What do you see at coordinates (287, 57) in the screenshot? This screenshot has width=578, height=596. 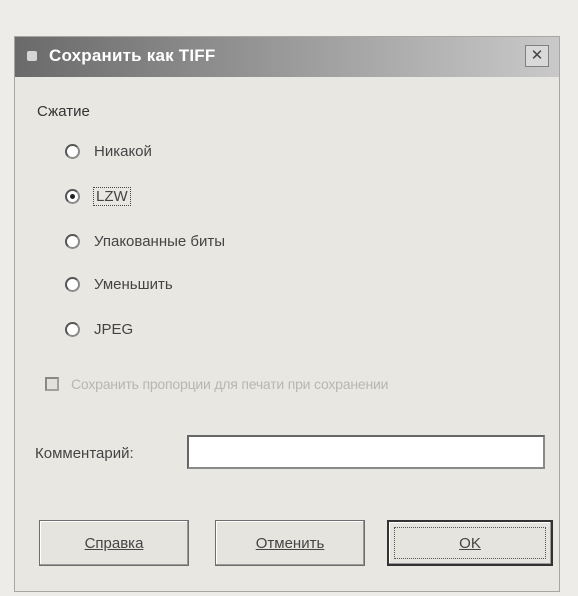 I see `title-bar: Сохранить как TIFF ✕` at bounding box center [287, 57].